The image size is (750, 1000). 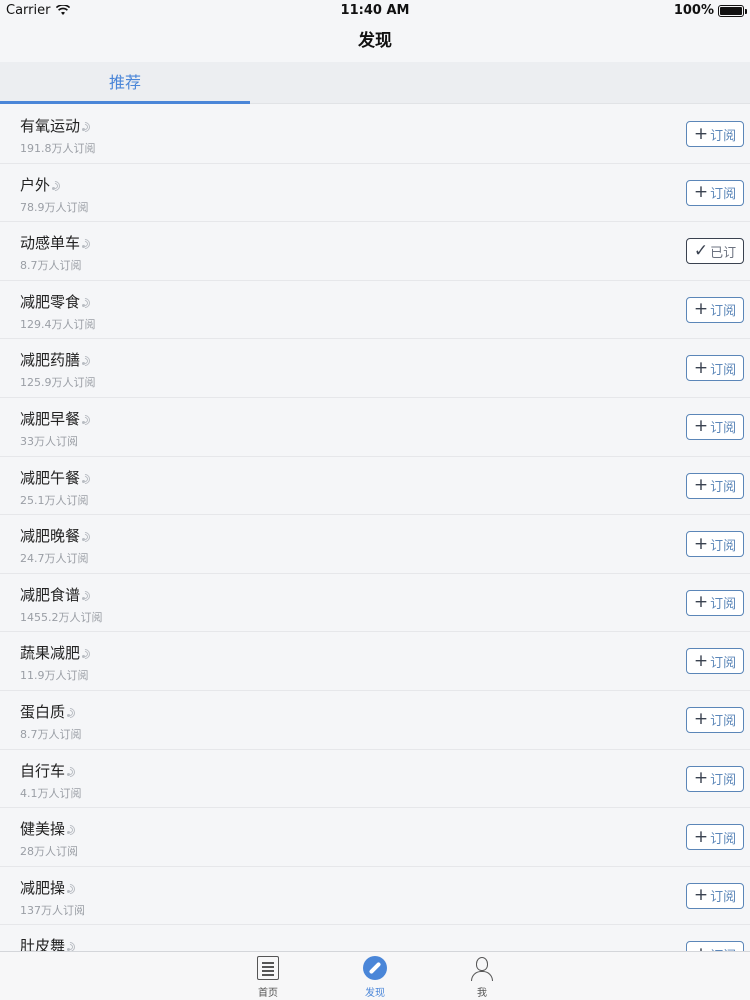 I want to click on topic-title: 蔬果减肥, so click(x=50, y=653).